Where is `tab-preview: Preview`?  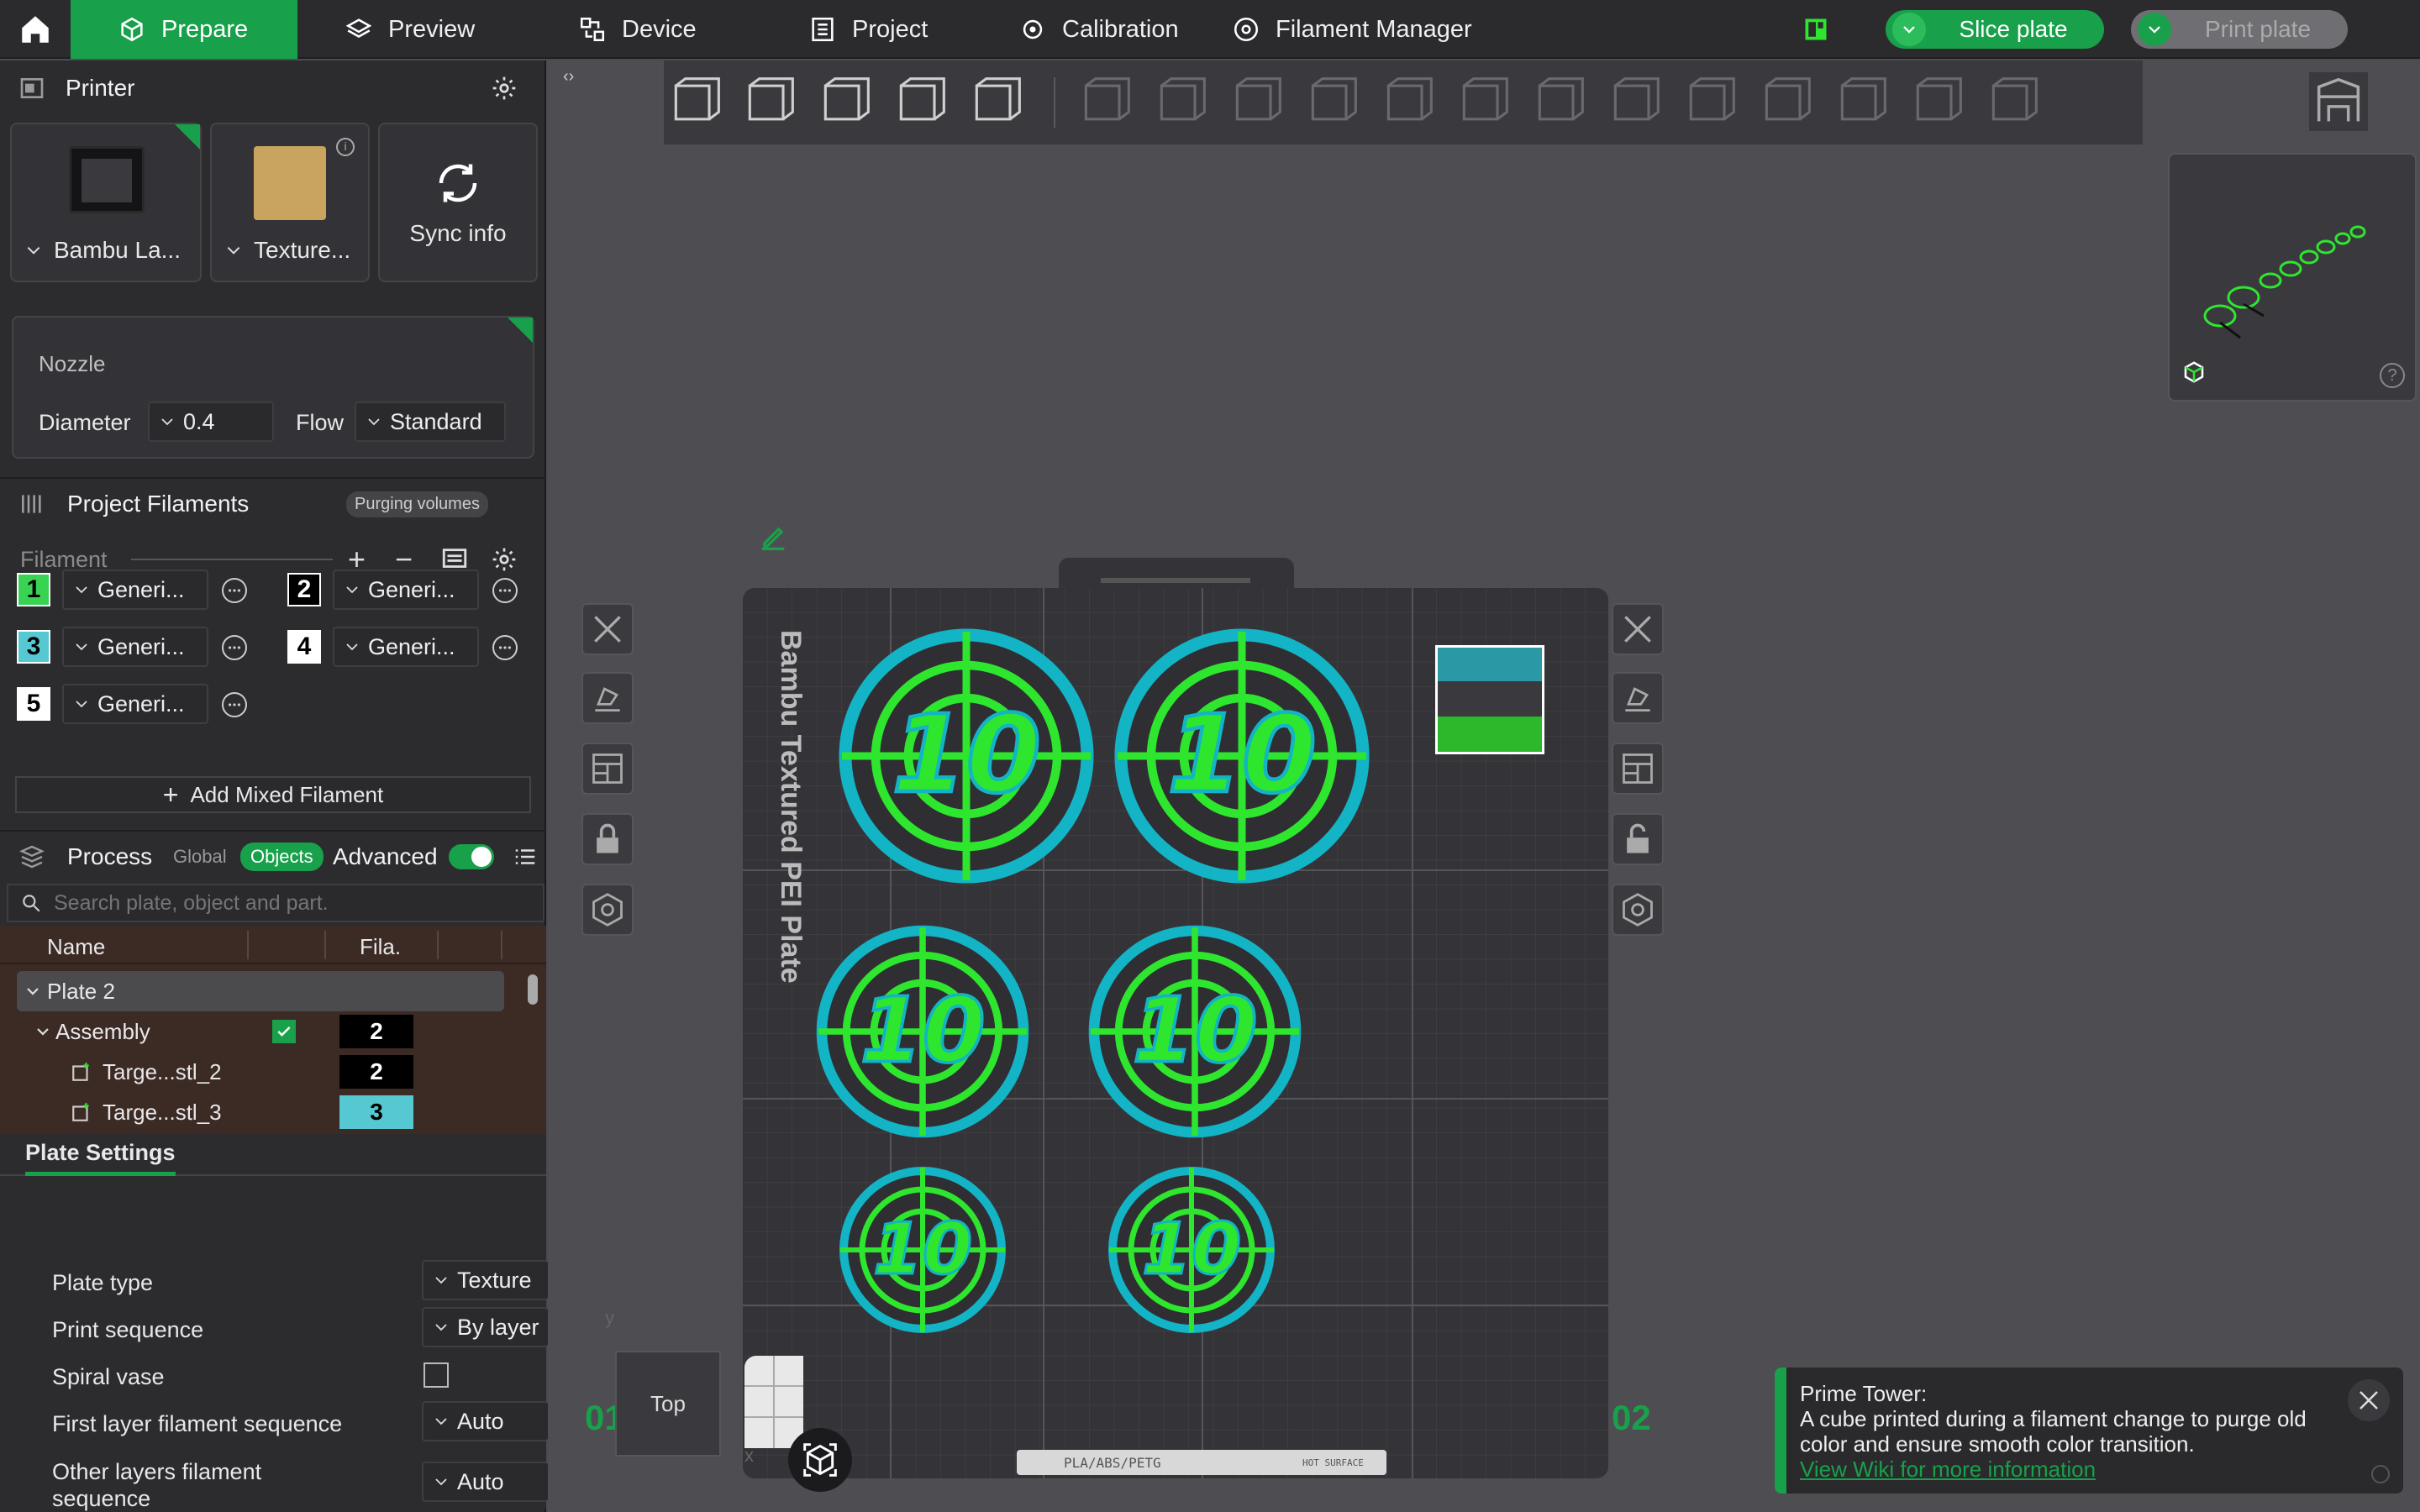 tab-preview: Preview is located at coordinates (410, 29).